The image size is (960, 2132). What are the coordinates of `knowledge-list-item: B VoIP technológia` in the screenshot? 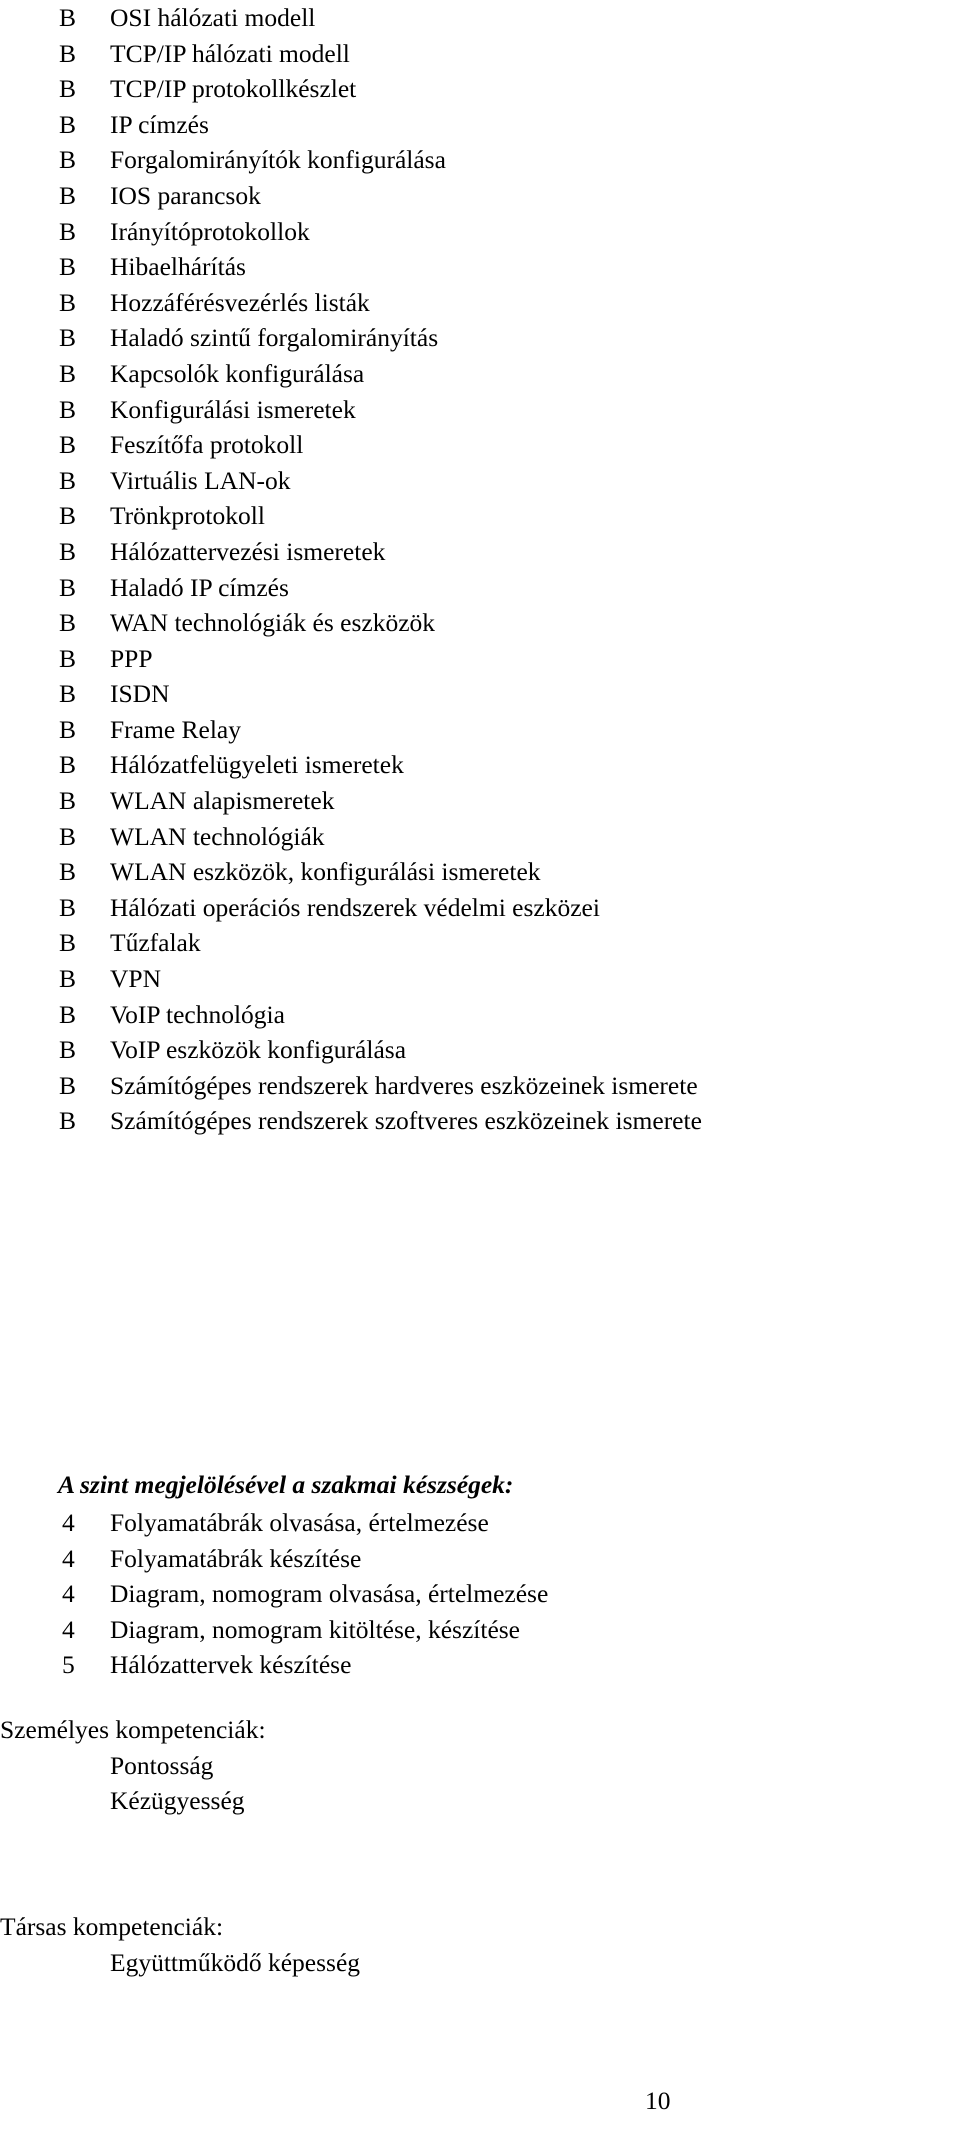 It's located at (480, 1015).